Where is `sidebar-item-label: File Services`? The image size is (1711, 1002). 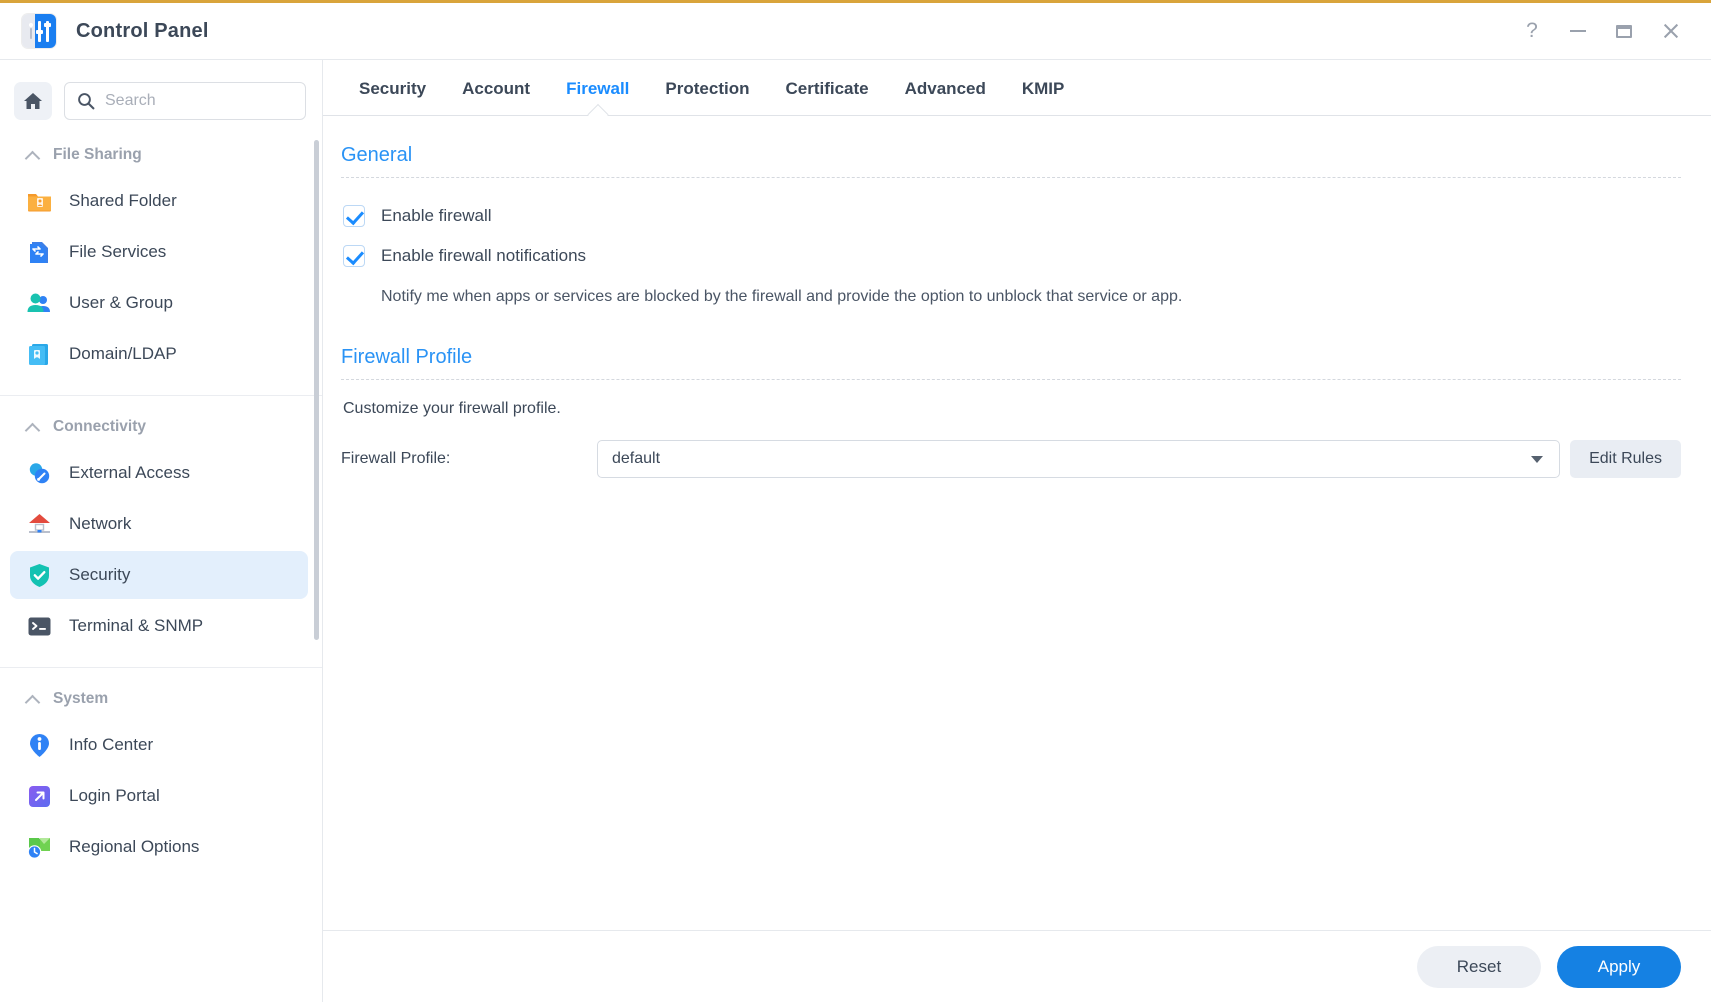
sidebar-item-label: File Services is located at coordinates (118, 251).